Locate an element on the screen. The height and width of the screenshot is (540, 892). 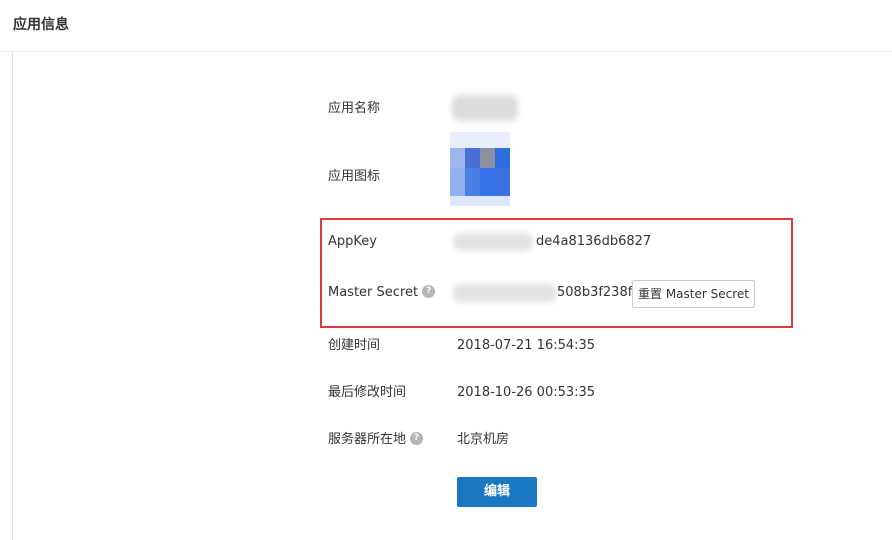
app-icon-label: 应用图标 is located at coordinates (354, 176).